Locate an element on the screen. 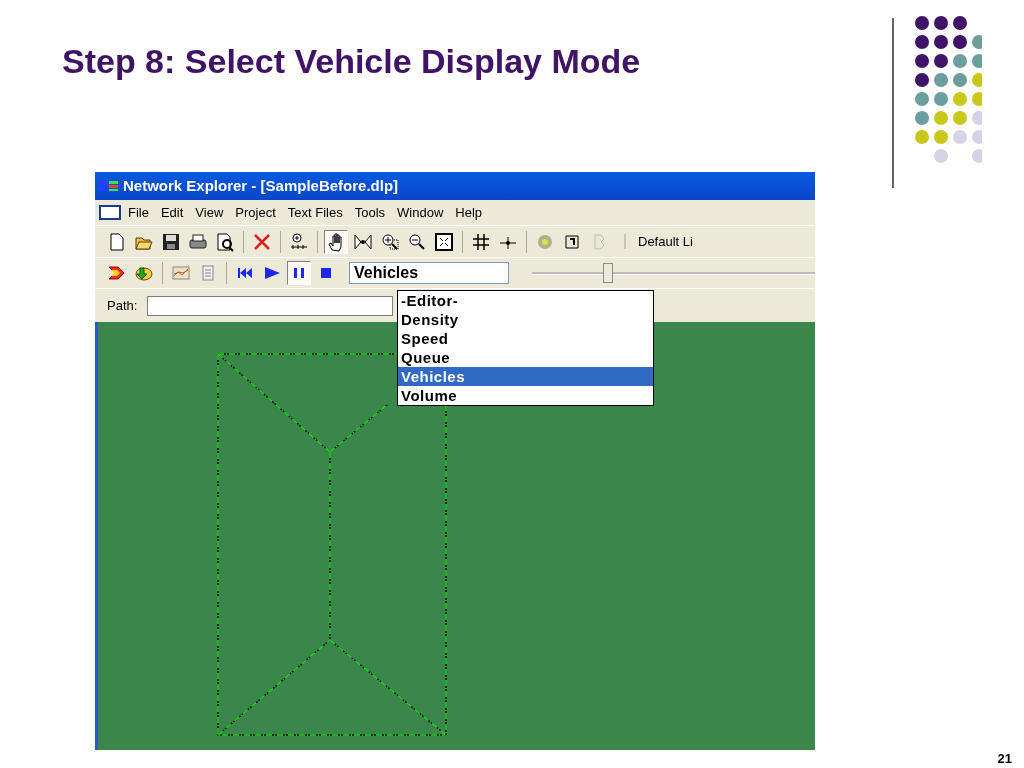 The width and height of the screenshot is (1024, 768). slider-thumb is located at coordinates (607, 273).